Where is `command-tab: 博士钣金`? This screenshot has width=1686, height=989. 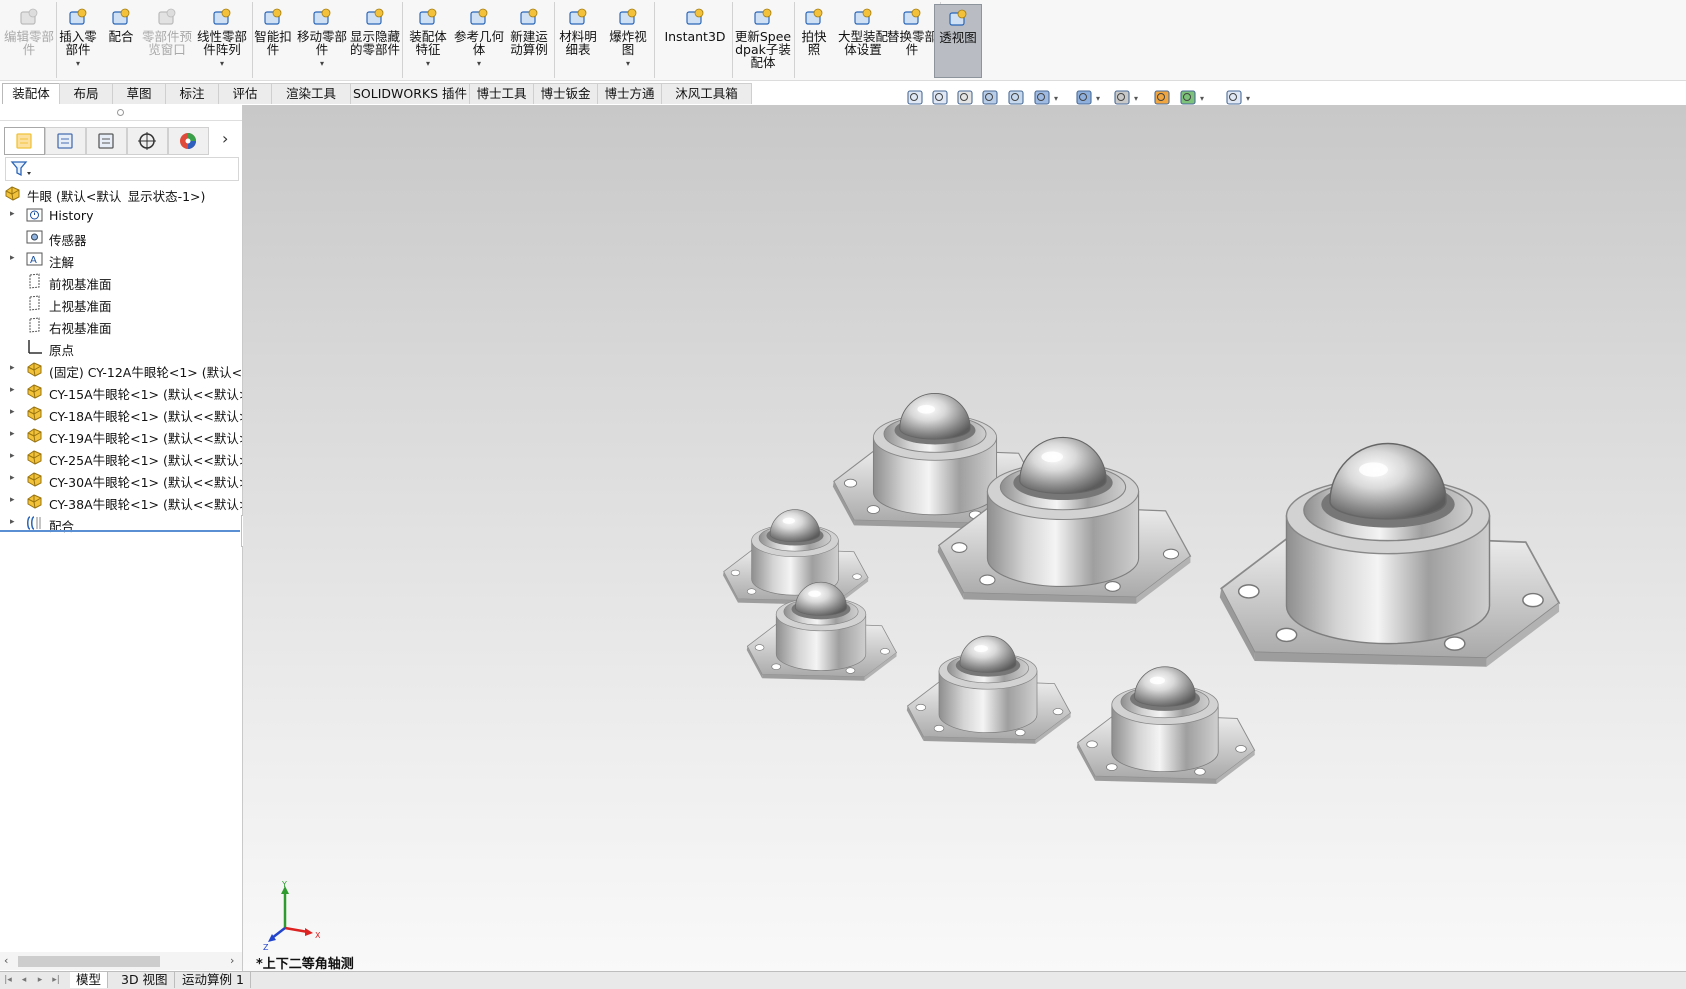
command-tab: 博士钣金 is located at coordinates (565, 93).